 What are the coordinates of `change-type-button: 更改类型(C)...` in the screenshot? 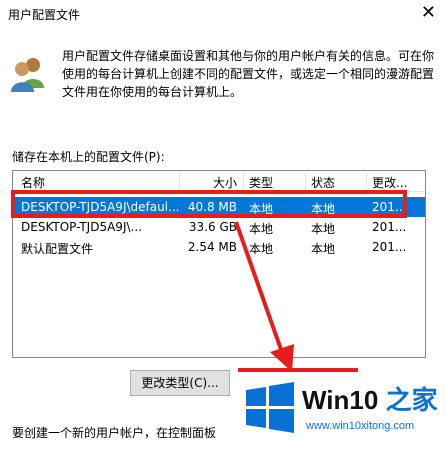 It's located at (180, 383).